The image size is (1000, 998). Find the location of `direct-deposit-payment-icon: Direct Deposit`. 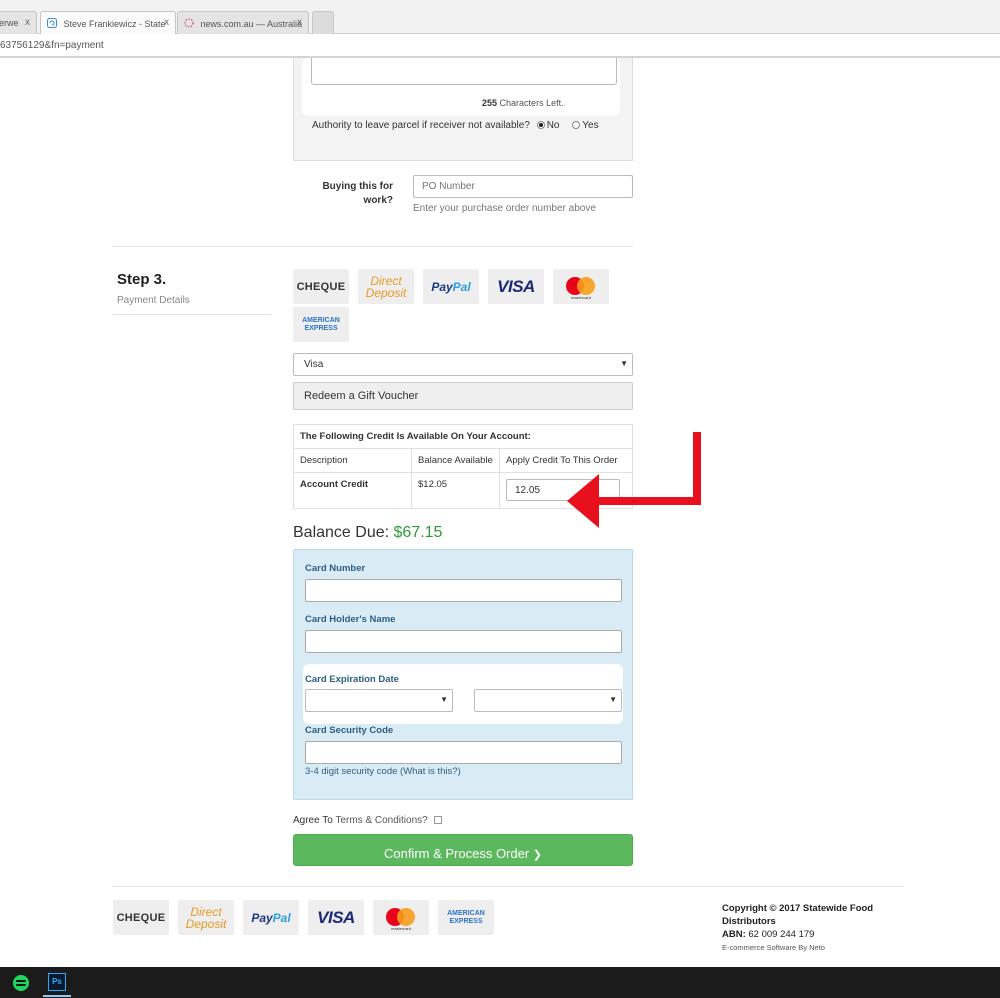

direct-deposit-payment-icon: Direct Deposit is located at coordinates (386, 286).